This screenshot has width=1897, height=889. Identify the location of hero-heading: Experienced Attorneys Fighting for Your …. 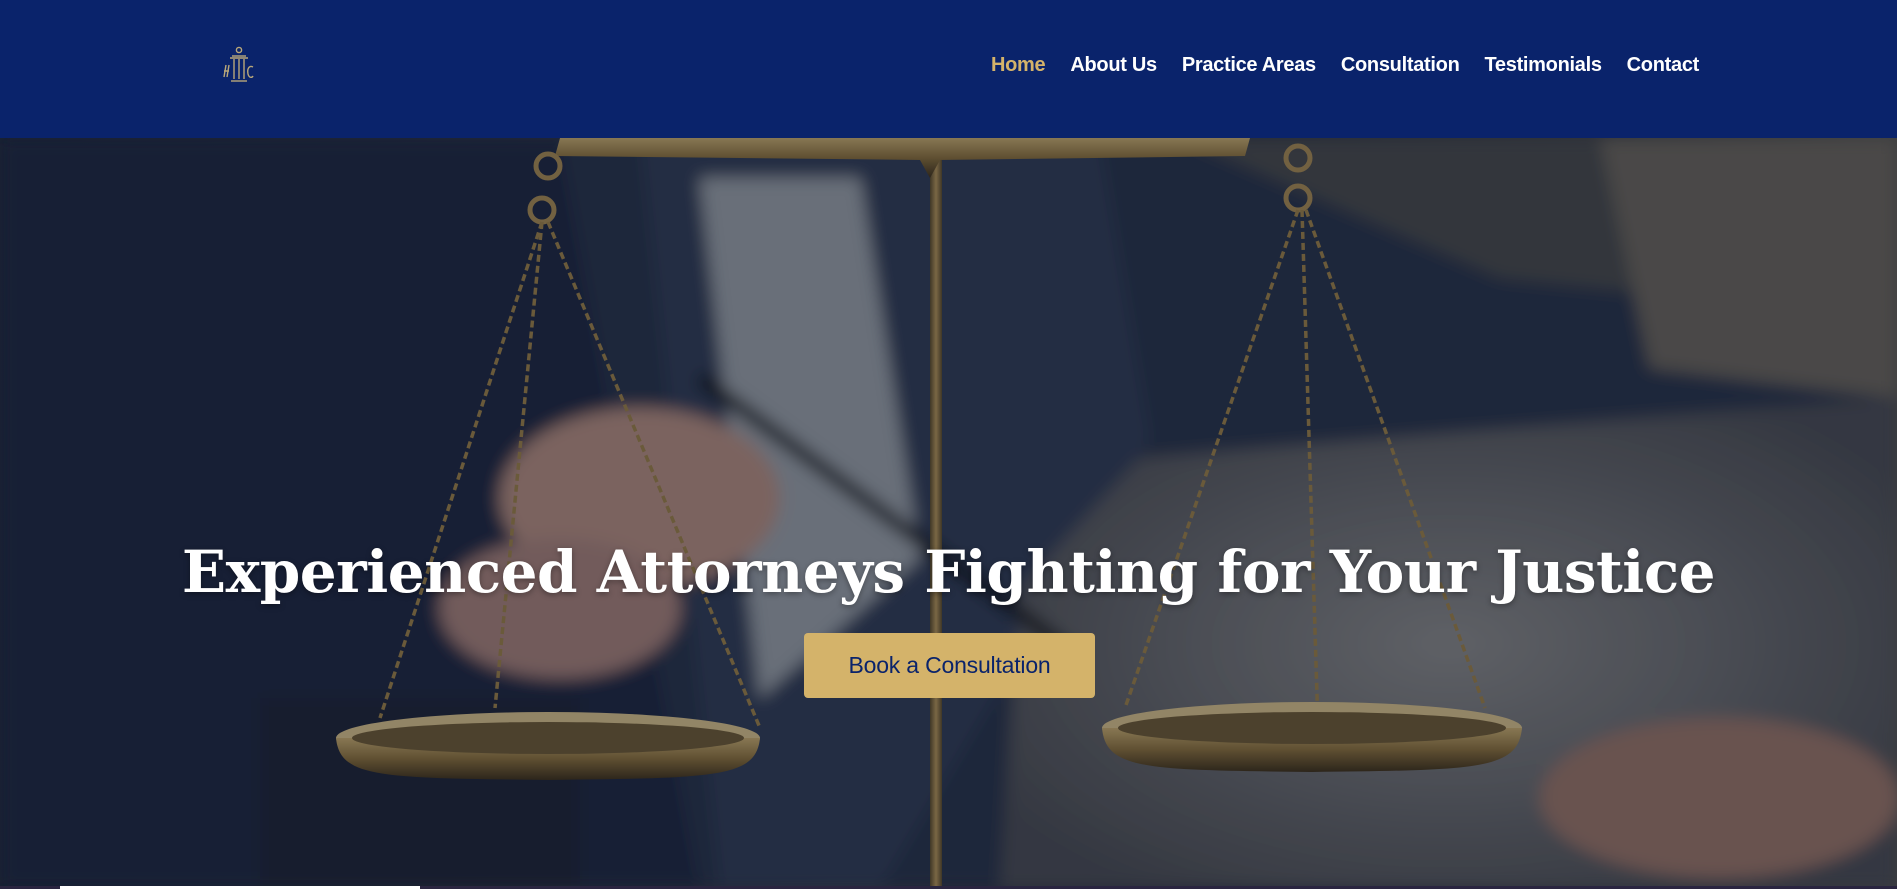
(948, 572).